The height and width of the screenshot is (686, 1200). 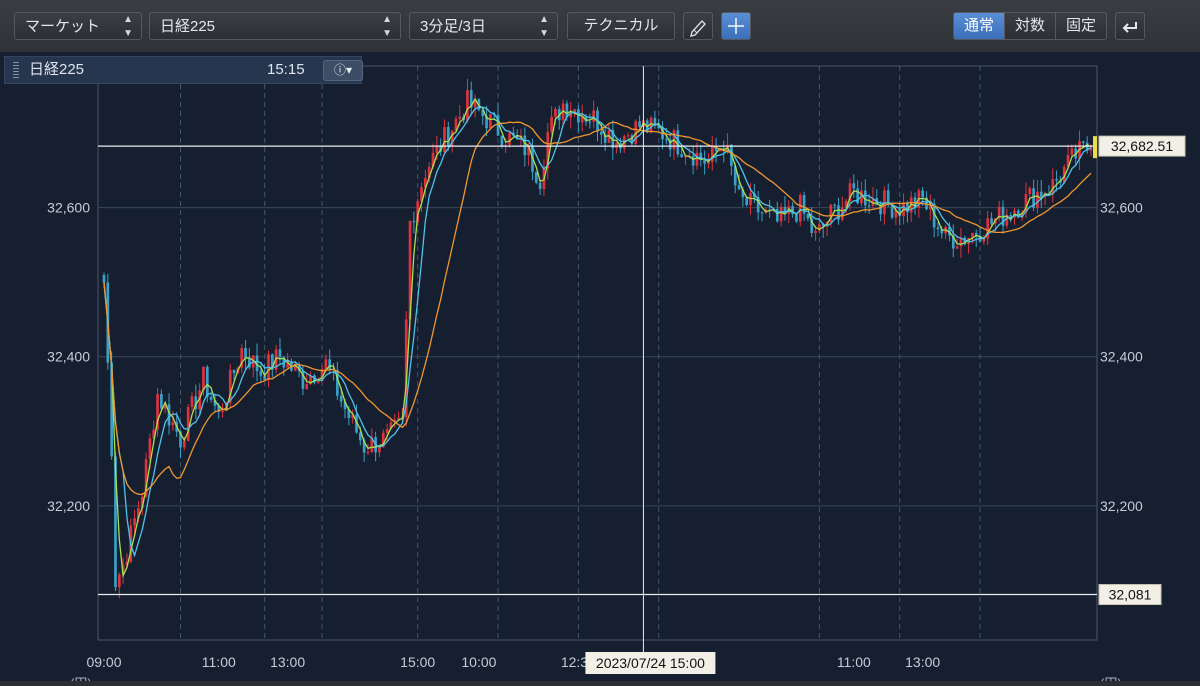 I want to click on y-tick-label-right: 32,600, so click(x=1121, y=208).